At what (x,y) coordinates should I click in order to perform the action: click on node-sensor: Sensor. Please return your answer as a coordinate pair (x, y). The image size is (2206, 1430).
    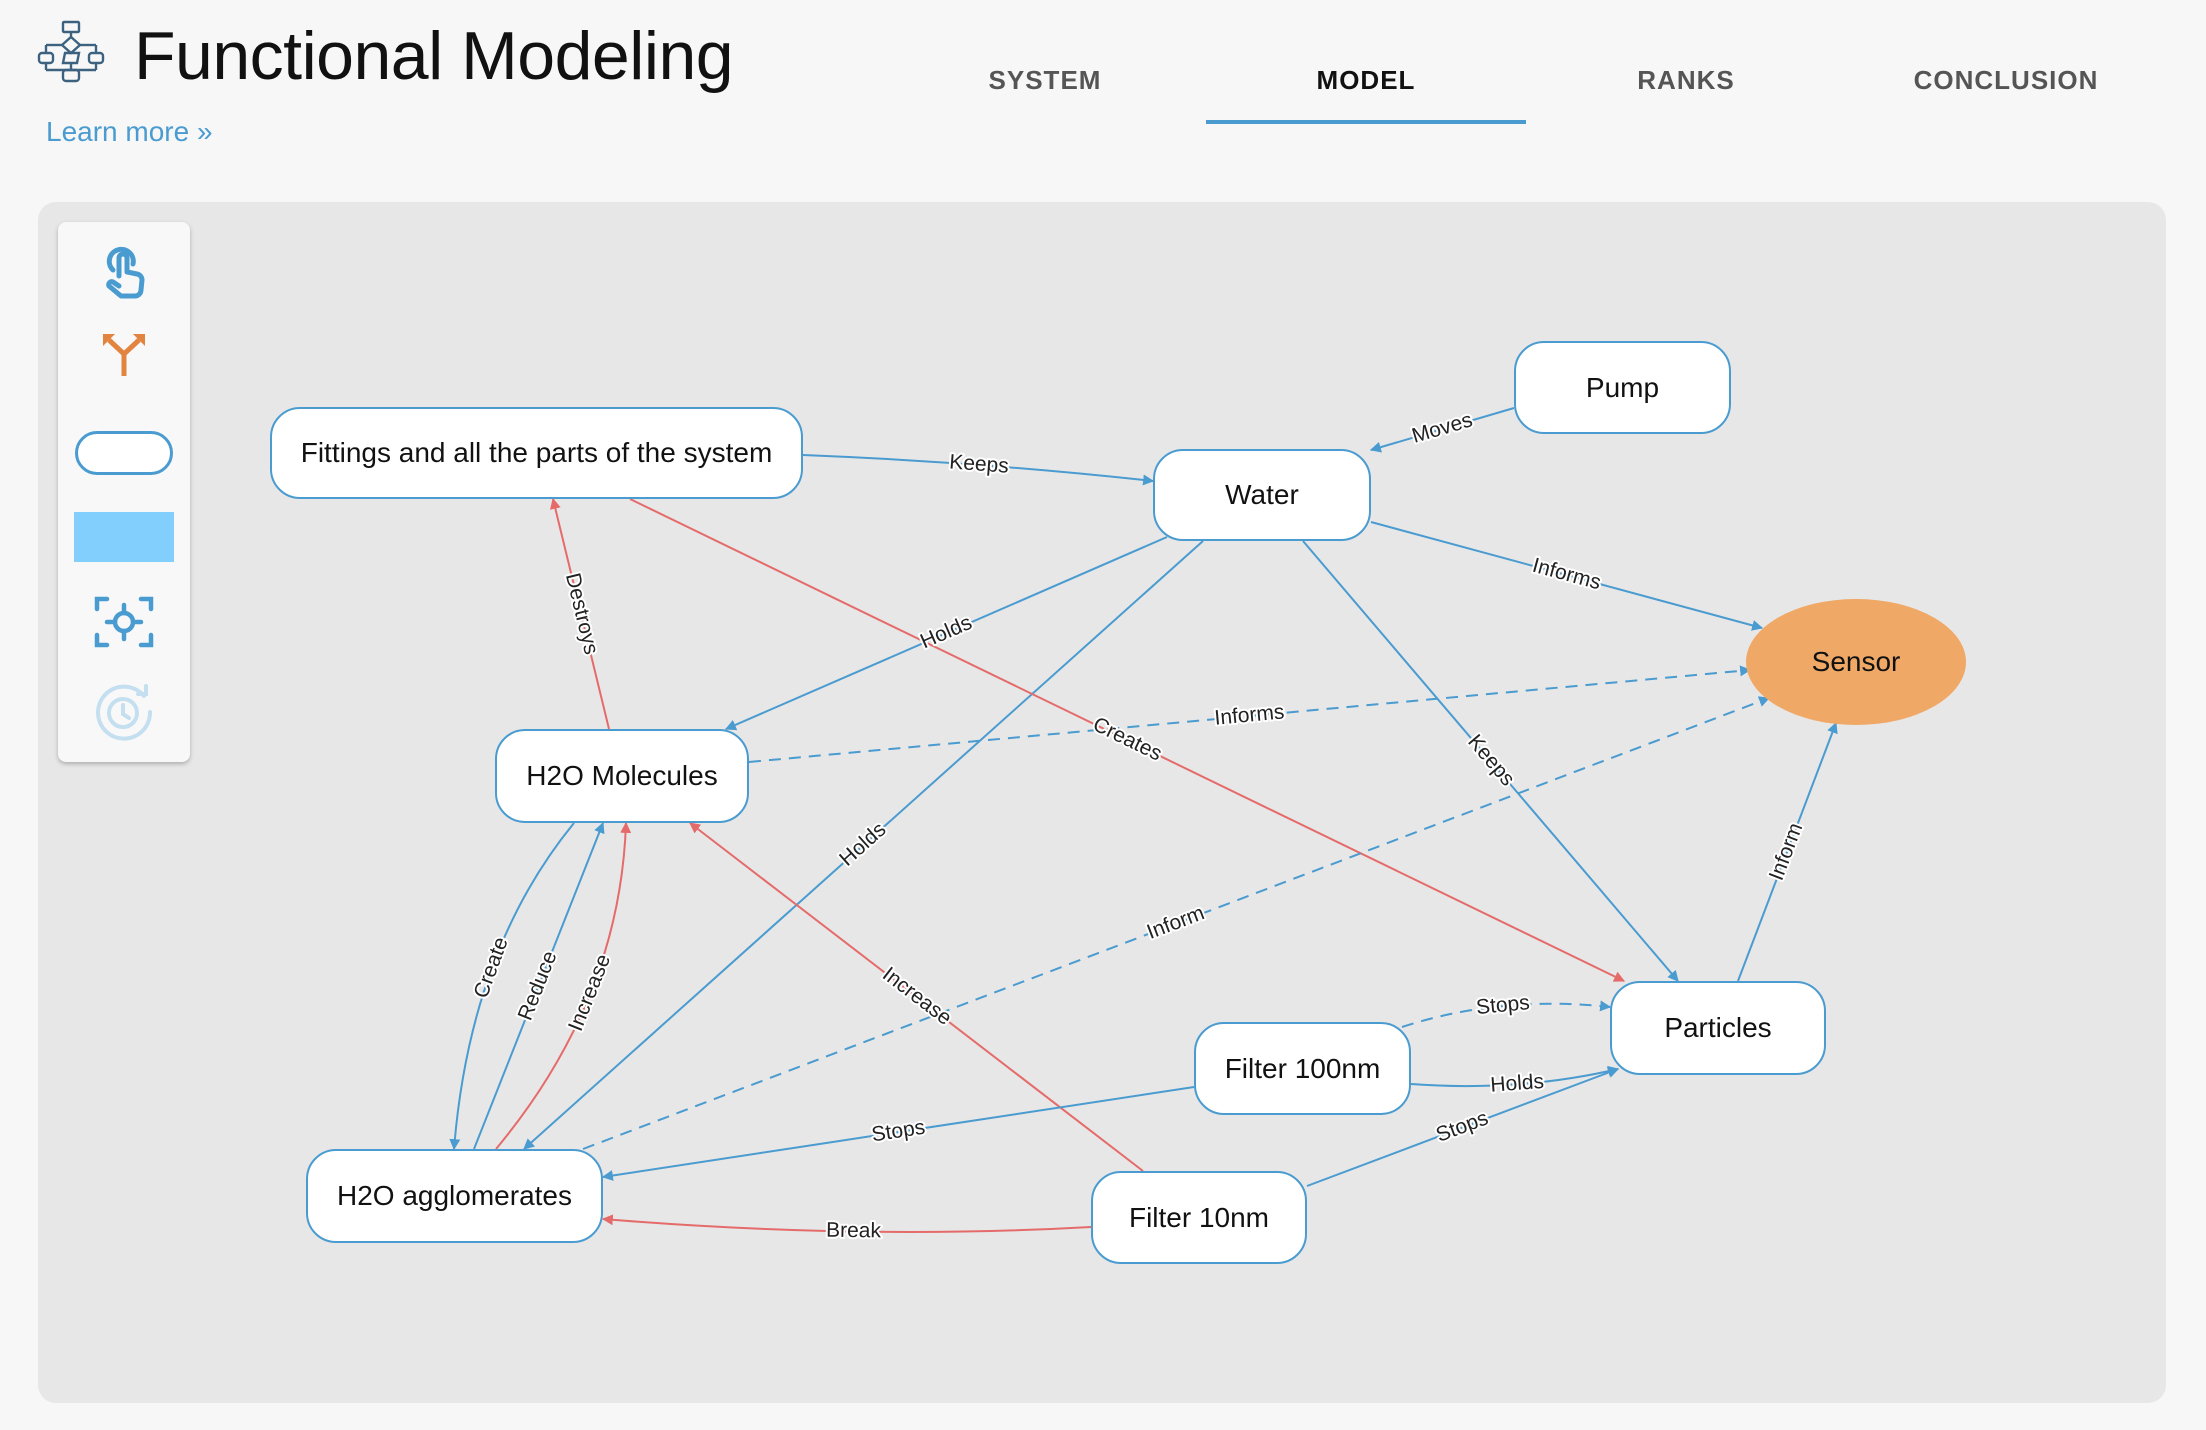
    Looking at the image, I should click on (1856, 662).